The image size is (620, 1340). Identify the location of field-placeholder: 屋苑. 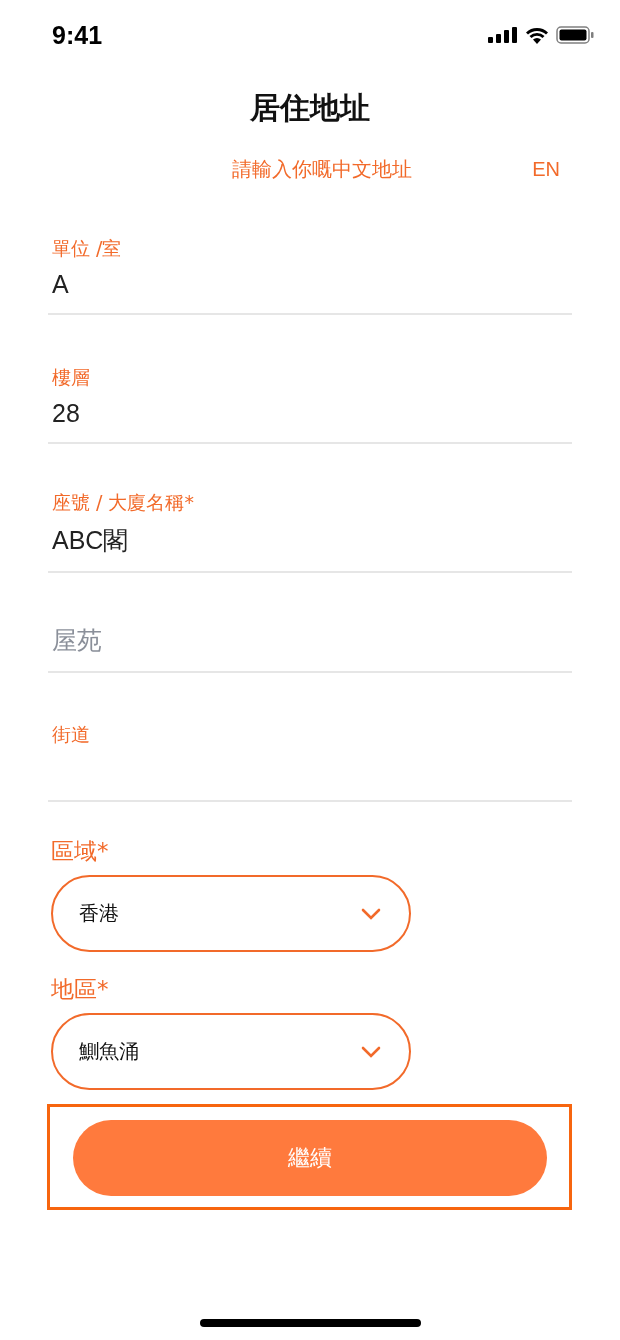
(77, 641).